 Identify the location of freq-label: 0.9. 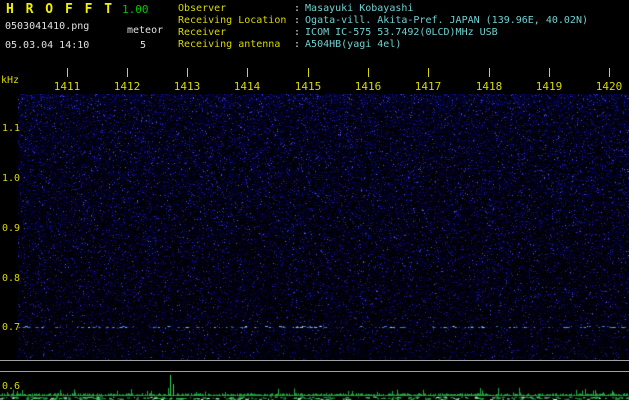
(11, 228).